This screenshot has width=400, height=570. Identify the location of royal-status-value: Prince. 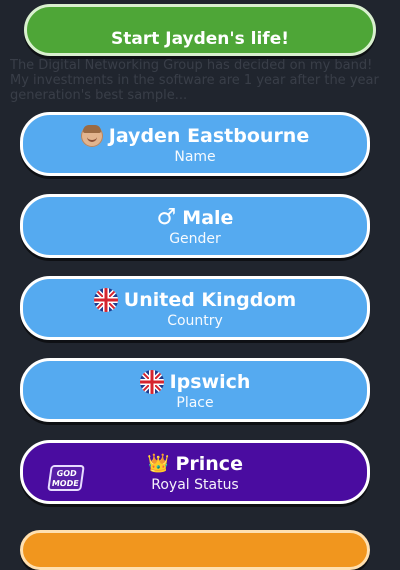
(209, 464).